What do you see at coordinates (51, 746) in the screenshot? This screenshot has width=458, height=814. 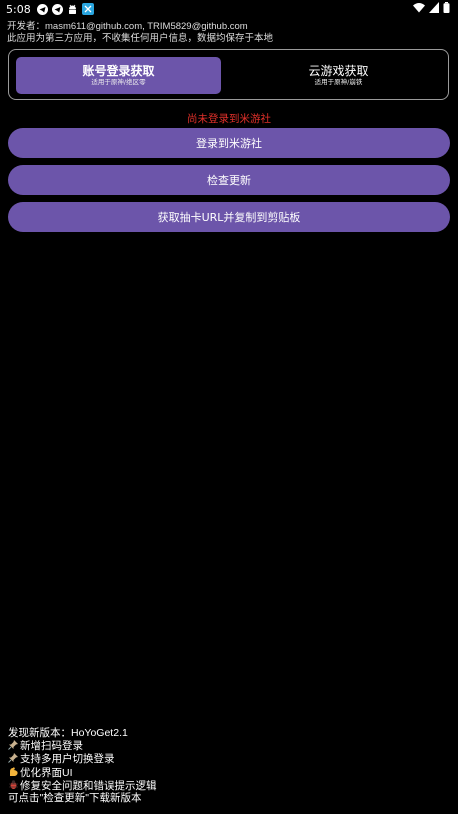 I see `note-text: 新增扫码登录` at bounding box center [51, 746].